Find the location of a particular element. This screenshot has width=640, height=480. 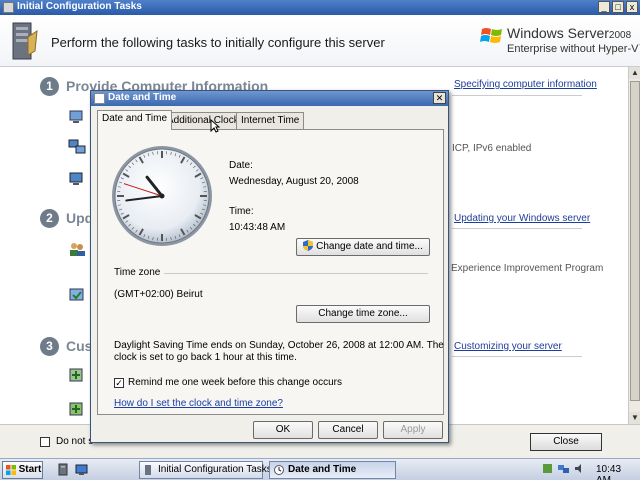

date-value: Wednesday, August 20, 2008 is located at coordinates (294, 181).